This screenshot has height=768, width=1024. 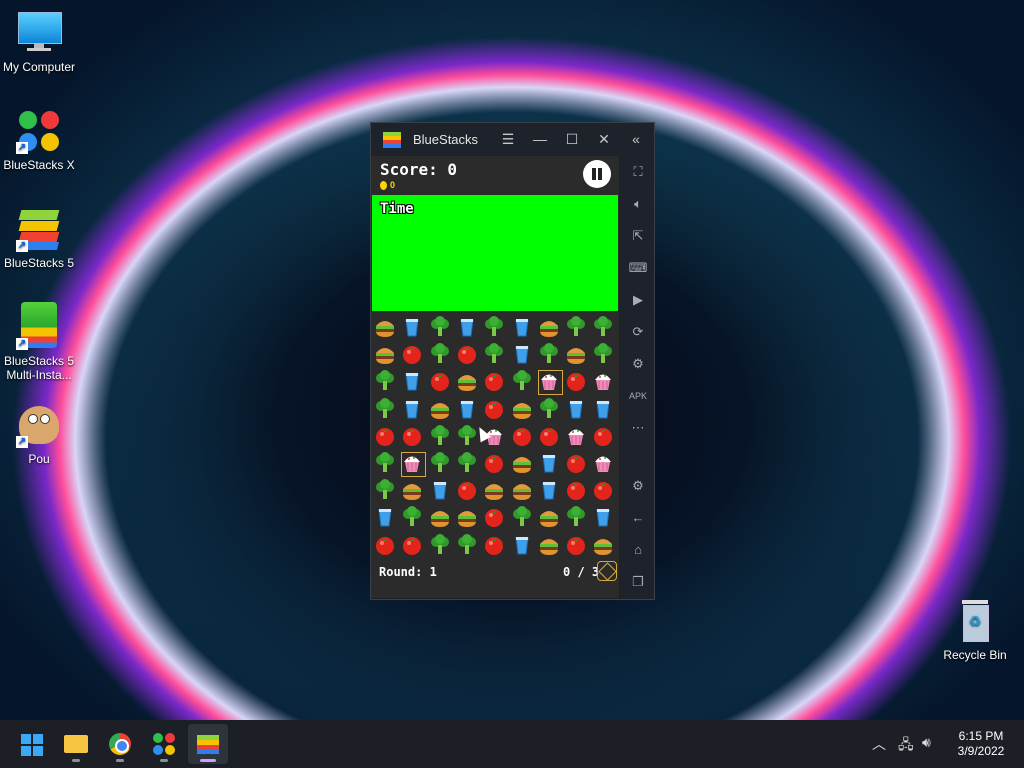 I want to click on start-button, so click(x=32, y=744).